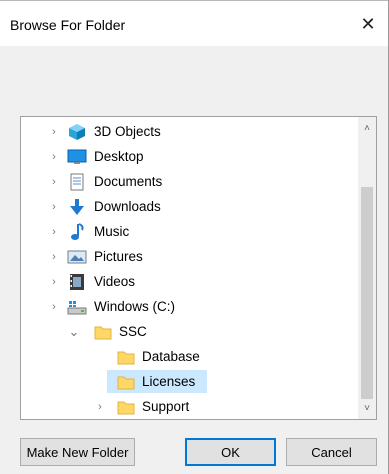 This screenshot has height=474, width=389. What do you see at coordinates (118, 256) in the screenshot?
I see `tree-item-label: Pictures` at bounding box center [118, 256].